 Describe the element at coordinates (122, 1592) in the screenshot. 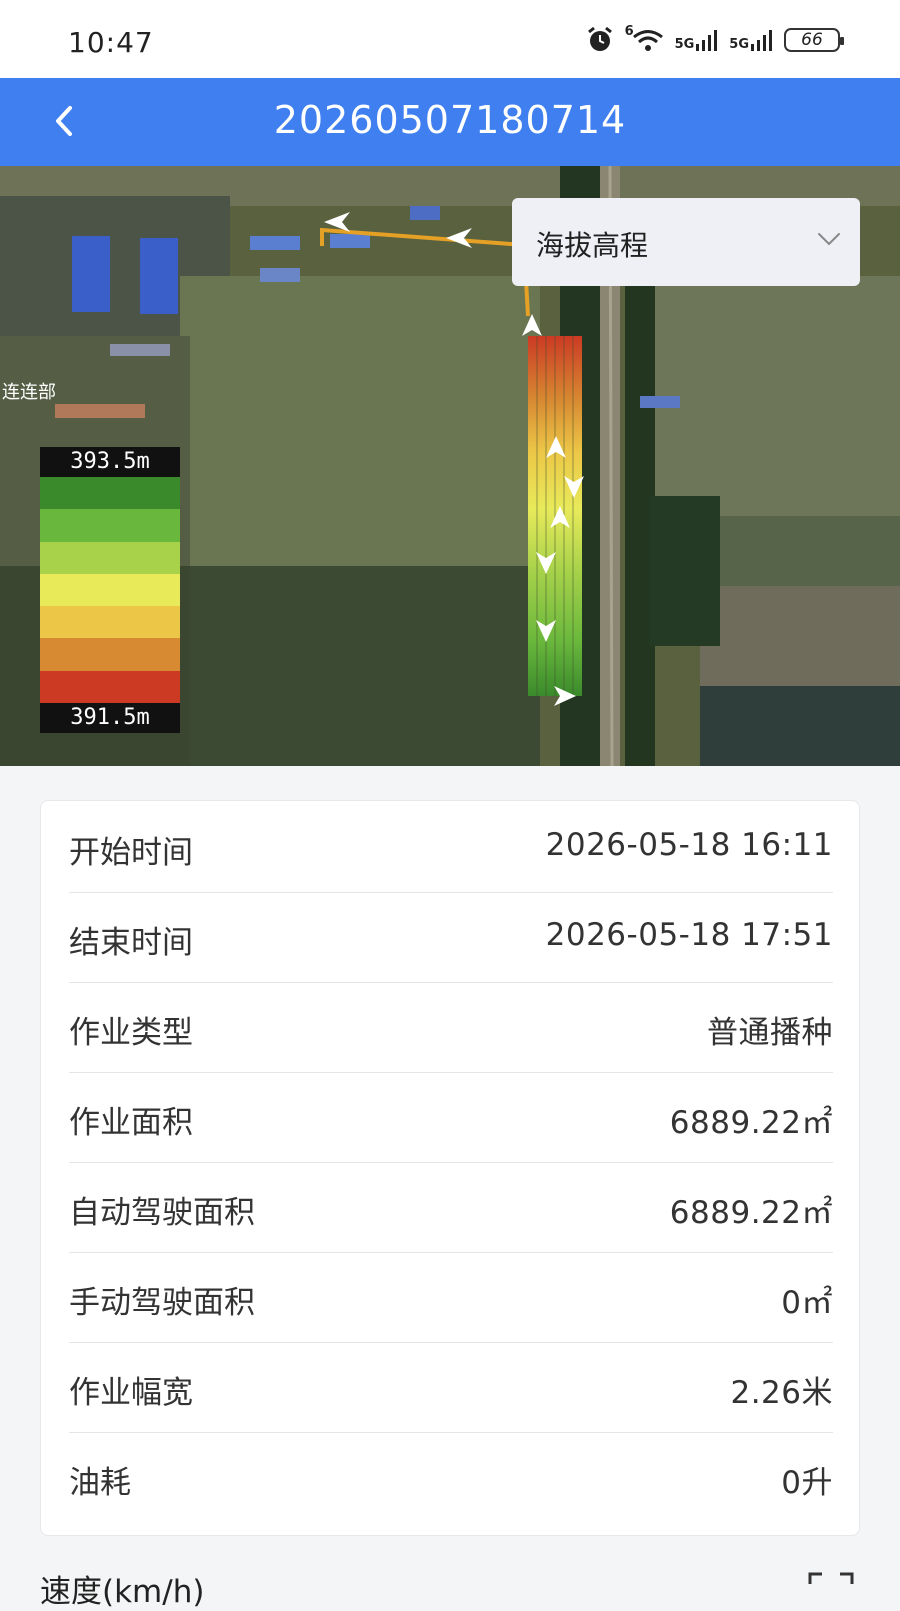

I see `speed-section-title: 速度(km/h)` at that location.